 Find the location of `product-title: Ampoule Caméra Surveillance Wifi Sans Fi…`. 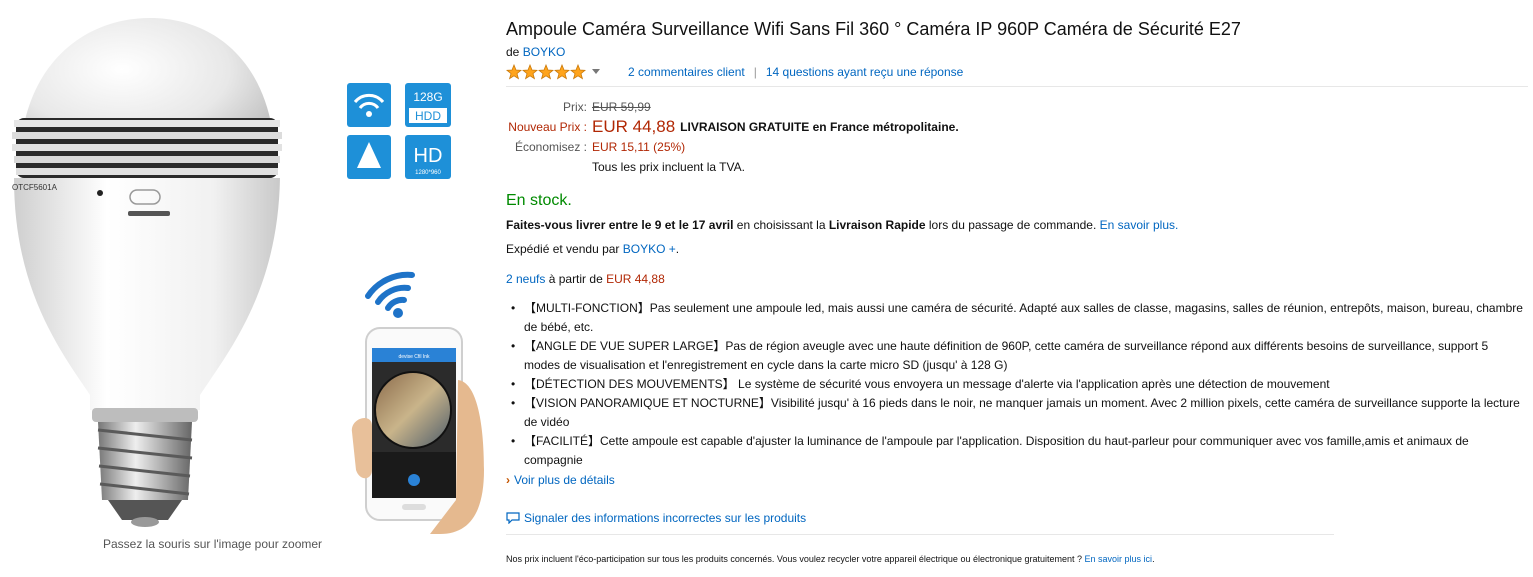

product-title: Ampoule Caméra Surveillance Wifi Sans Fi… is located at coordinates (873, 29).